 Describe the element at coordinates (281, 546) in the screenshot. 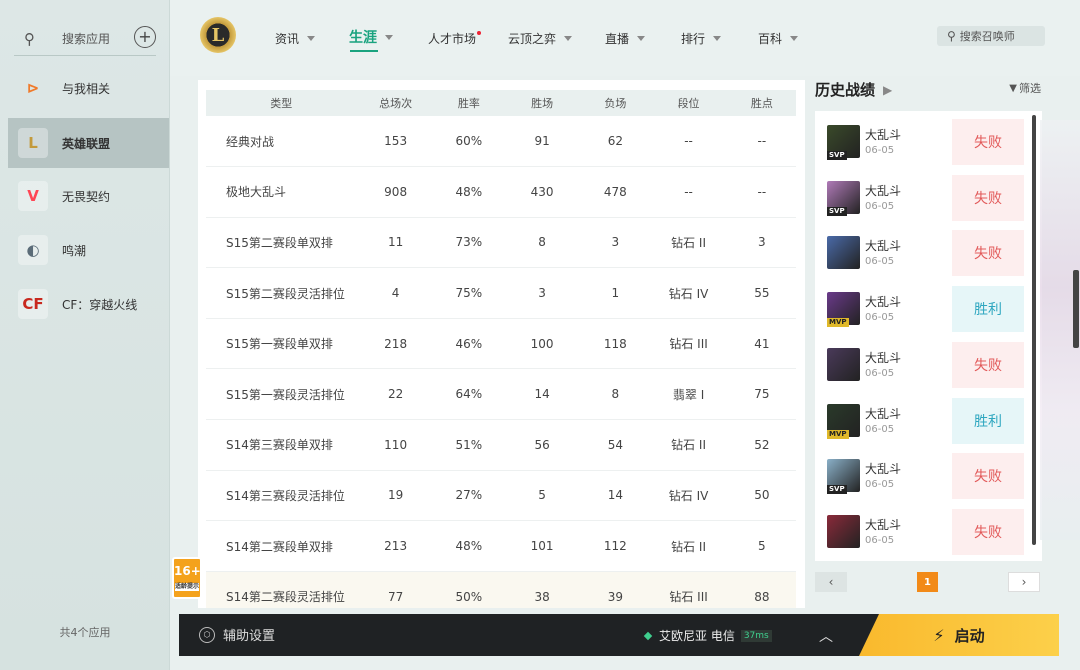

I see `table-cell: S14第二赛段单双排` at that location.